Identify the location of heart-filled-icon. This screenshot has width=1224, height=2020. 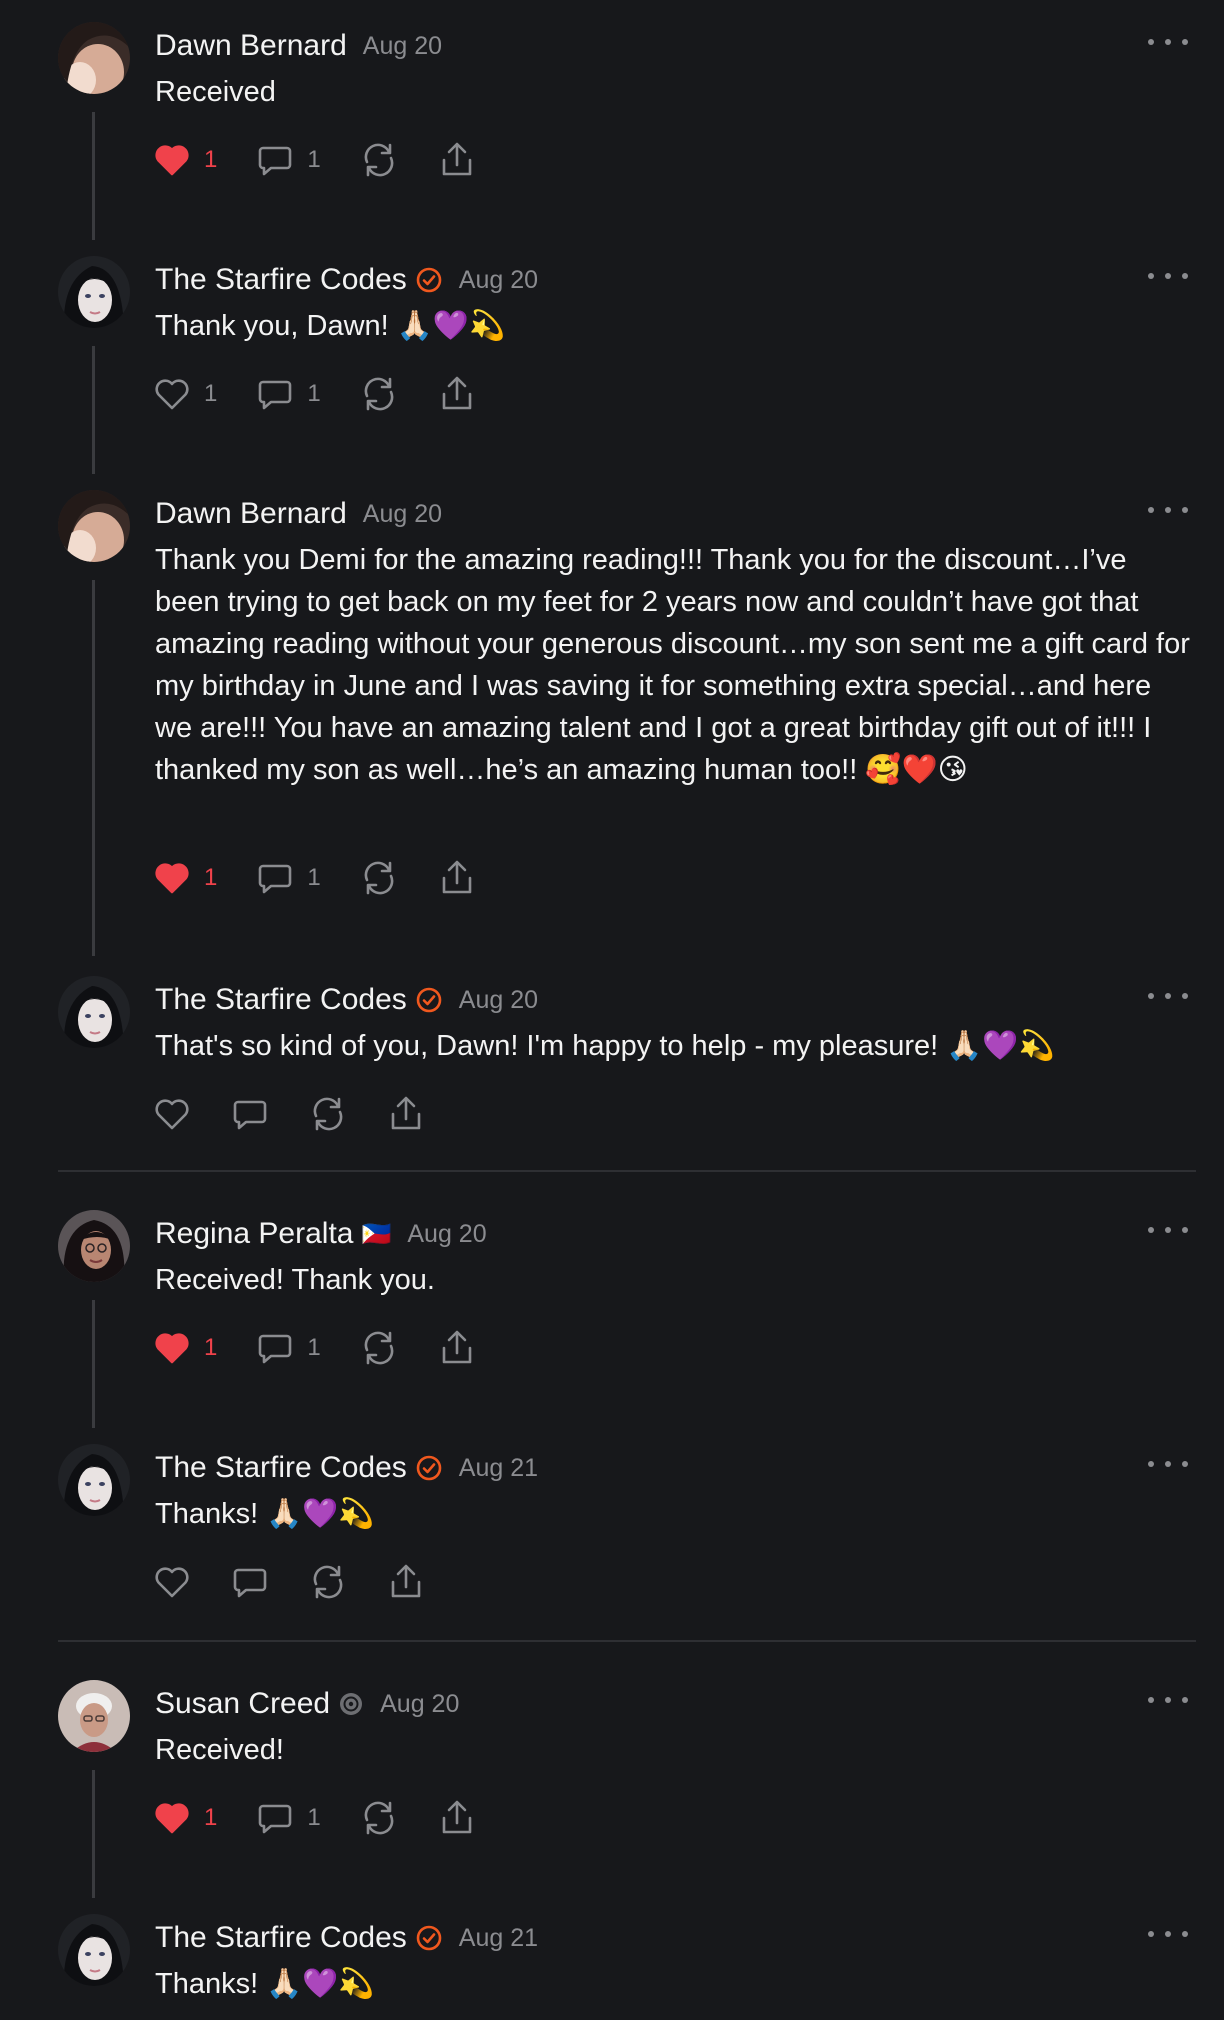
(172, 160).